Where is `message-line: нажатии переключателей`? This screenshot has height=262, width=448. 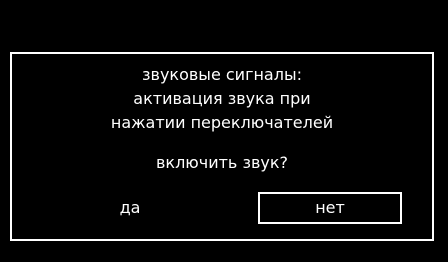
message-line: нажатии переключателей is located at coordinates (222, 122).